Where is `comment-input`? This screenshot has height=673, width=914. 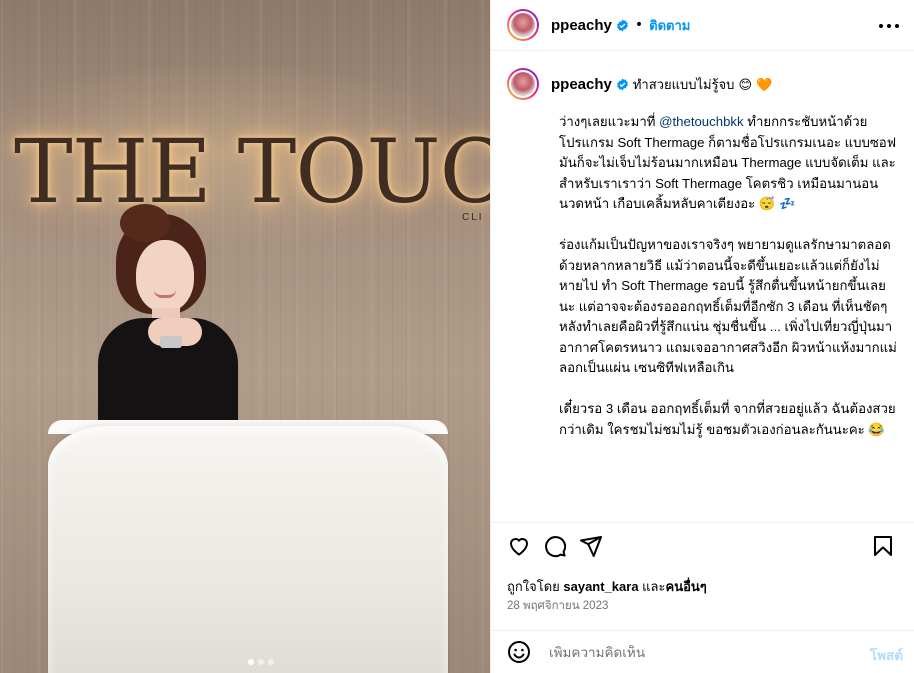 comment-input is located at coordinates (694, 652).